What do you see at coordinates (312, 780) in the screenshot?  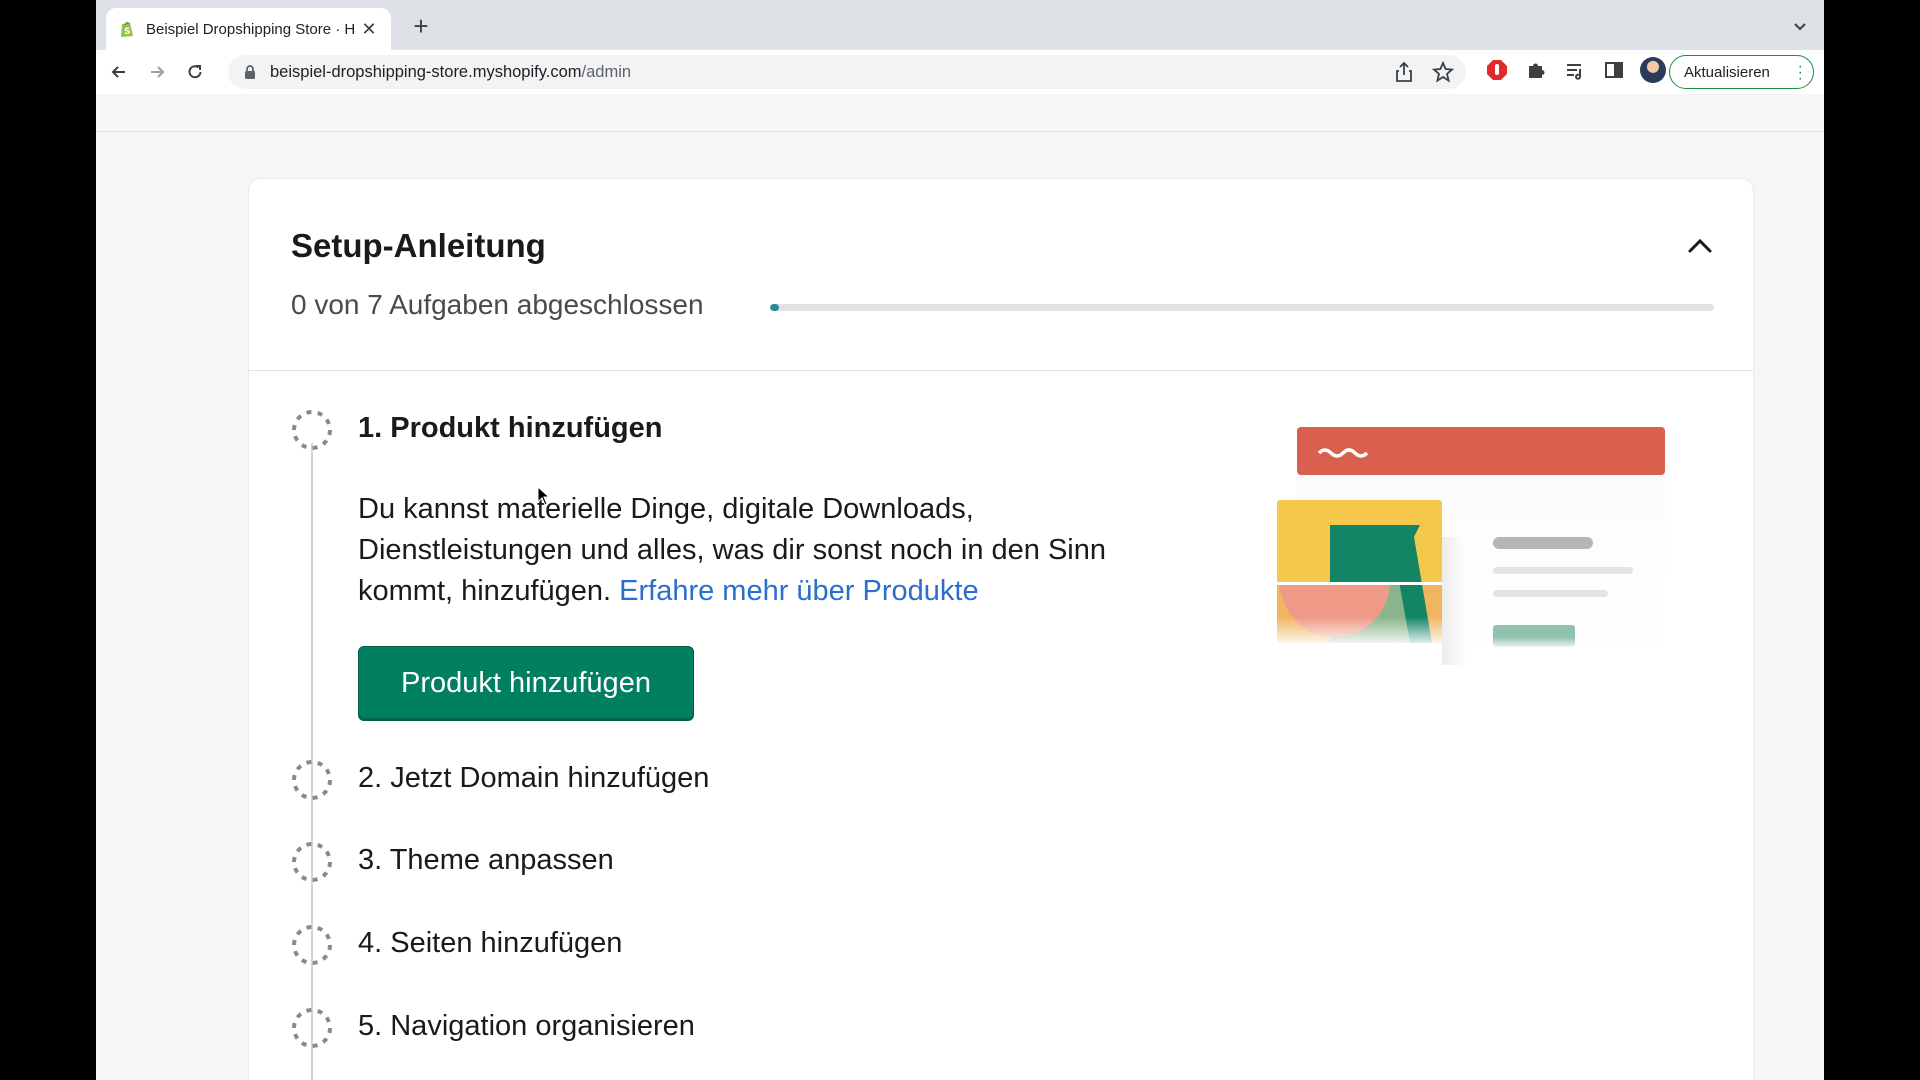 I see `task-2-status-icon` at bounding box center [312, 780].